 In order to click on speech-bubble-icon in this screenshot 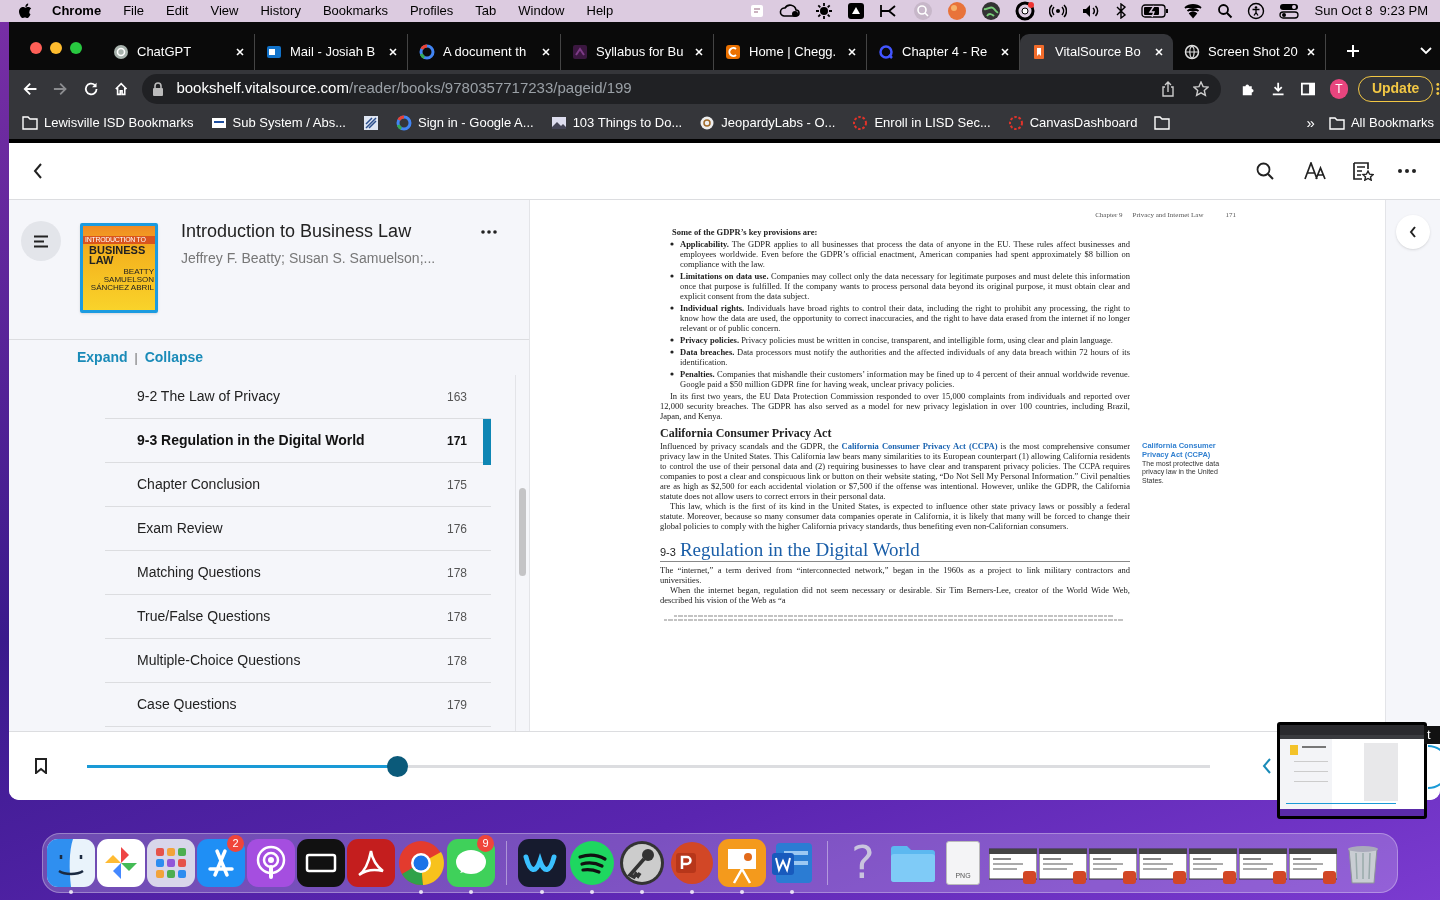, I will do `click(471, 863)`.